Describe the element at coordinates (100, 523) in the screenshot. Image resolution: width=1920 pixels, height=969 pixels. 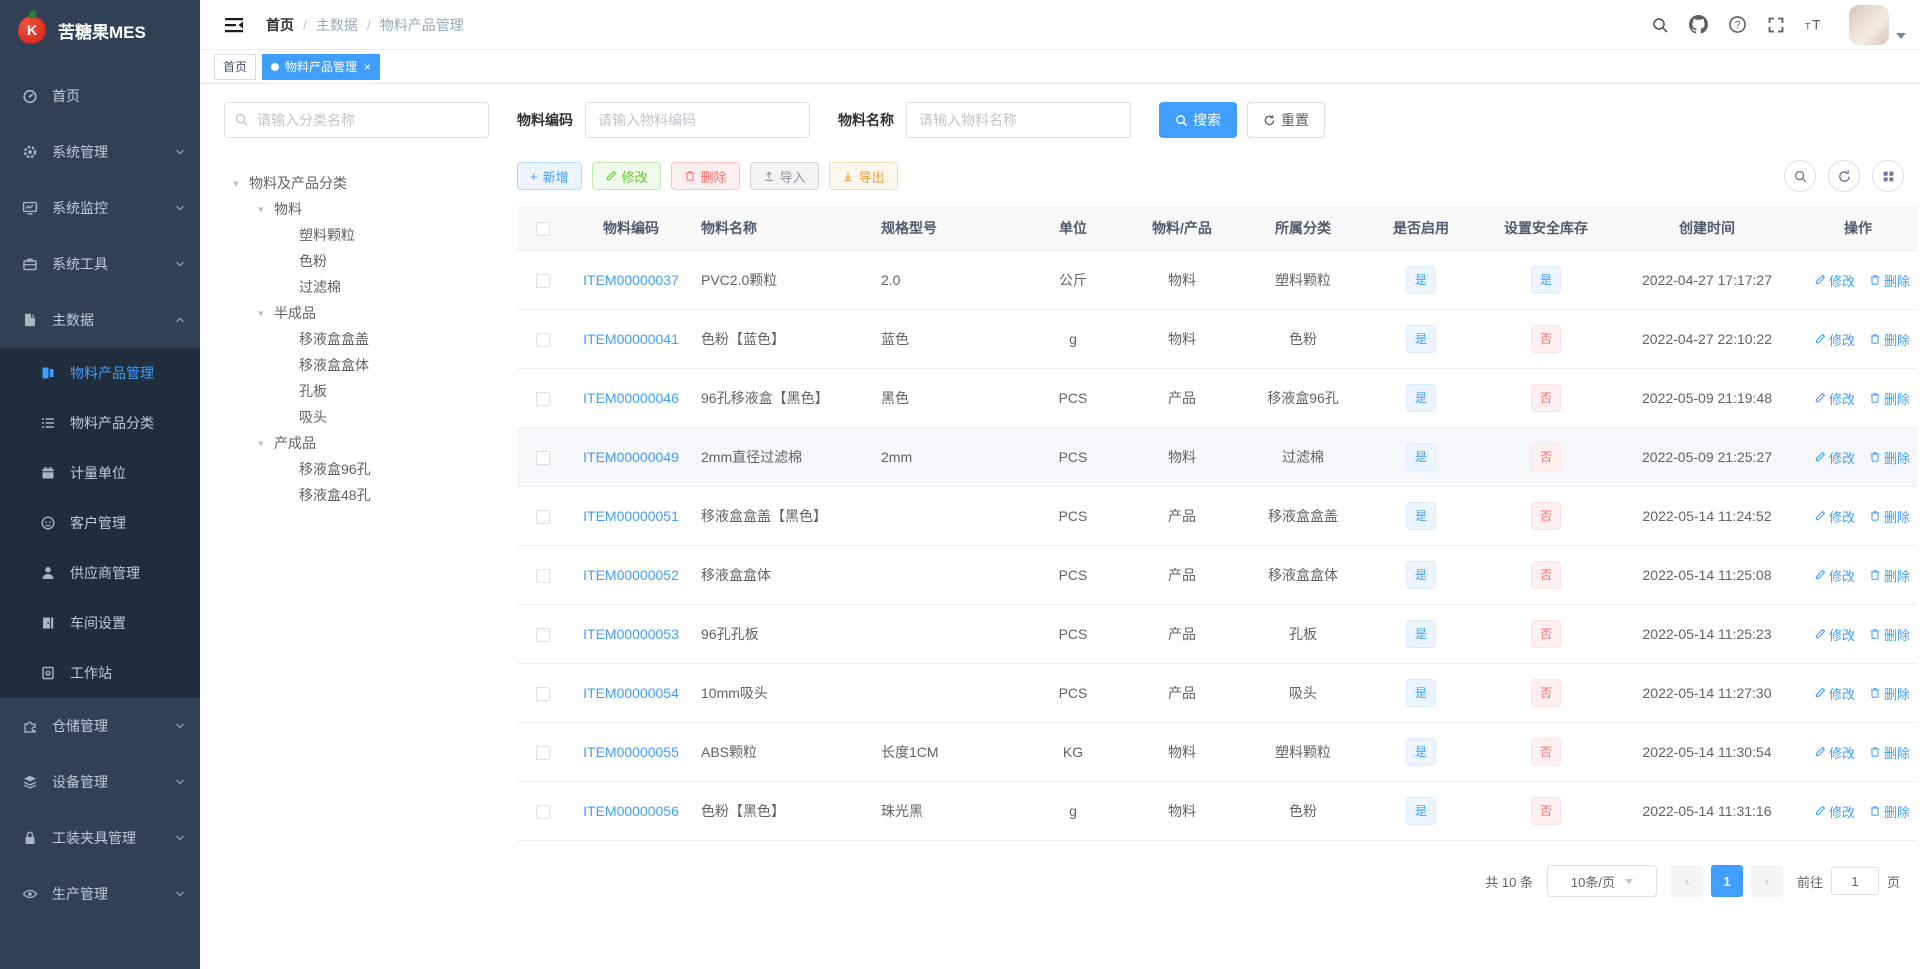
I see `sidebar-item-customer: 客户管理` at that location.